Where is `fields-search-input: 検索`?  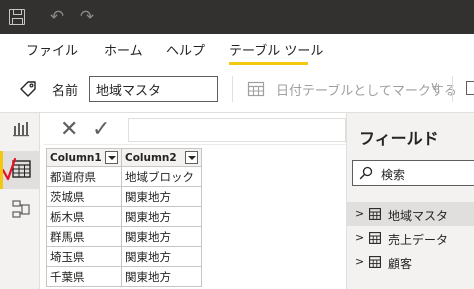
fields-search-input: 検索 is located at coordinates (413, 173).